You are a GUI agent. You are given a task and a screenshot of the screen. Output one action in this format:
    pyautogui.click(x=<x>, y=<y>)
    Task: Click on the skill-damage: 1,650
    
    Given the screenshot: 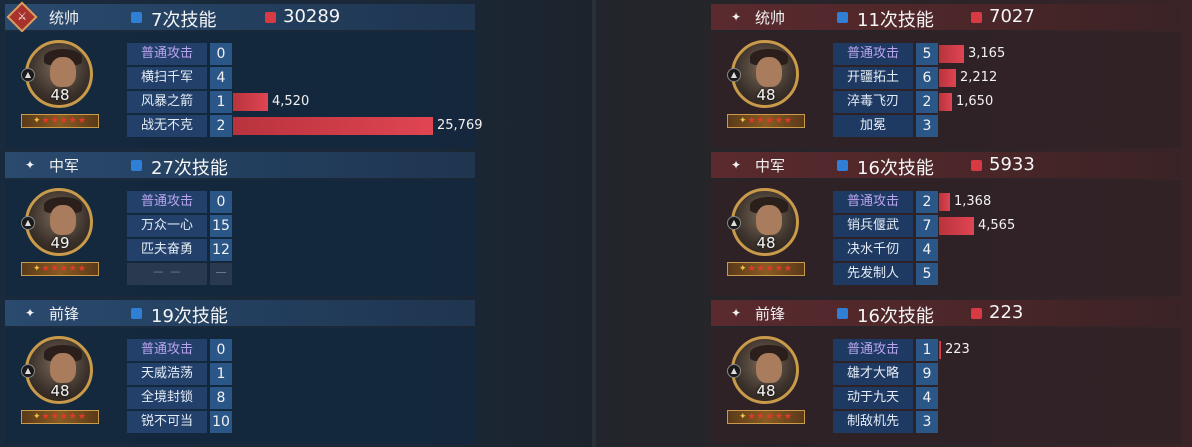 What is the action you would take?
    pyautogui.click(x=975, y=101)
    